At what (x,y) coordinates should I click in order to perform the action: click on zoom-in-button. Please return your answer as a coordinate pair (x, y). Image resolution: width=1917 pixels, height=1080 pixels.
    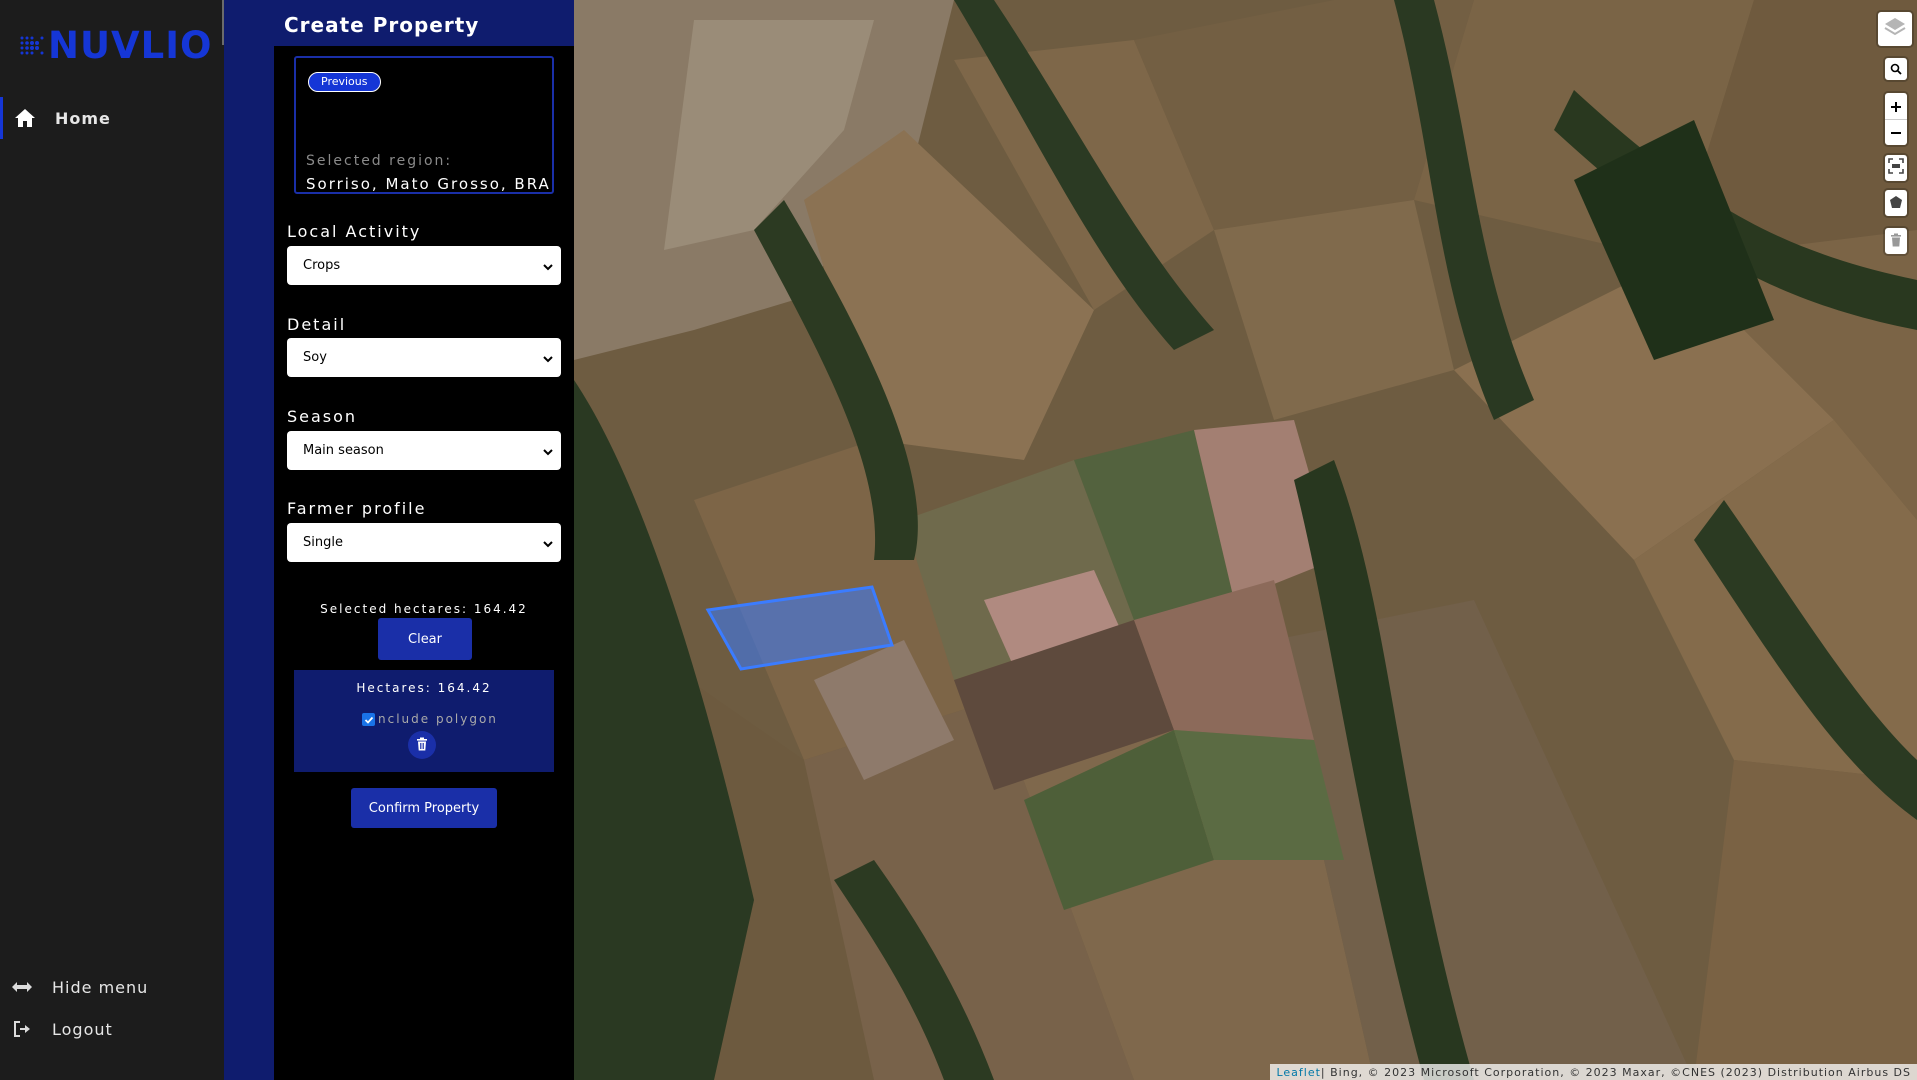
    Looking at the image, I should click on (1896, 106).